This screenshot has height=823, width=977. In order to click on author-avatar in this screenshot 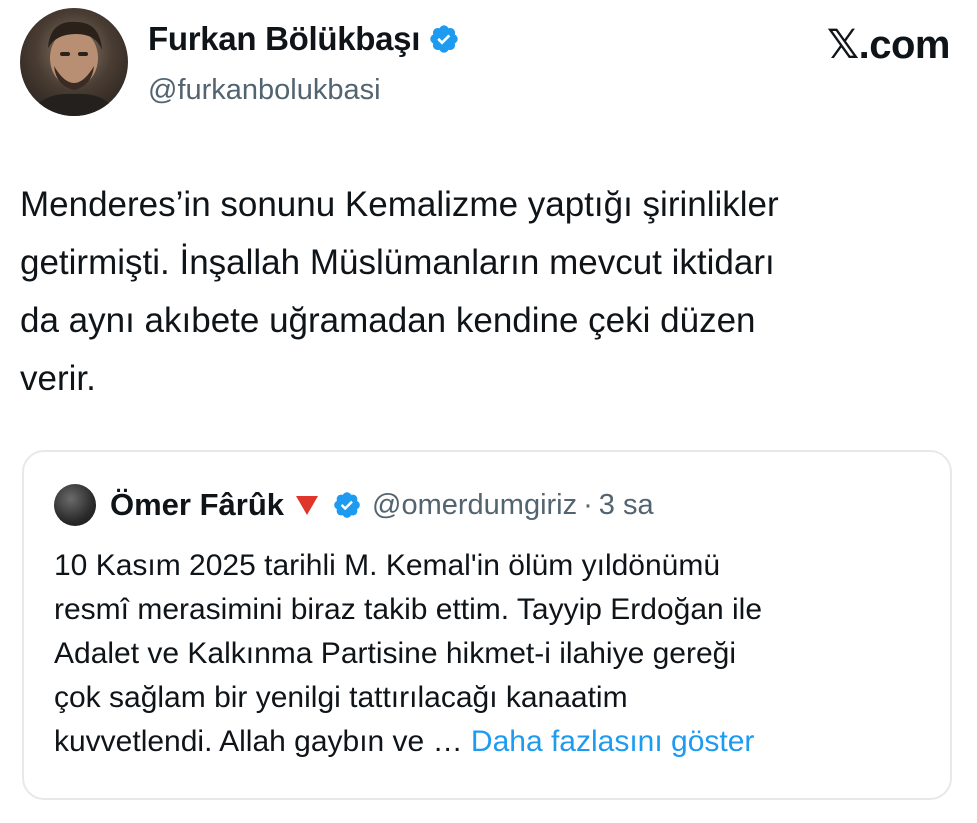, I will do `click(74, 62)`.